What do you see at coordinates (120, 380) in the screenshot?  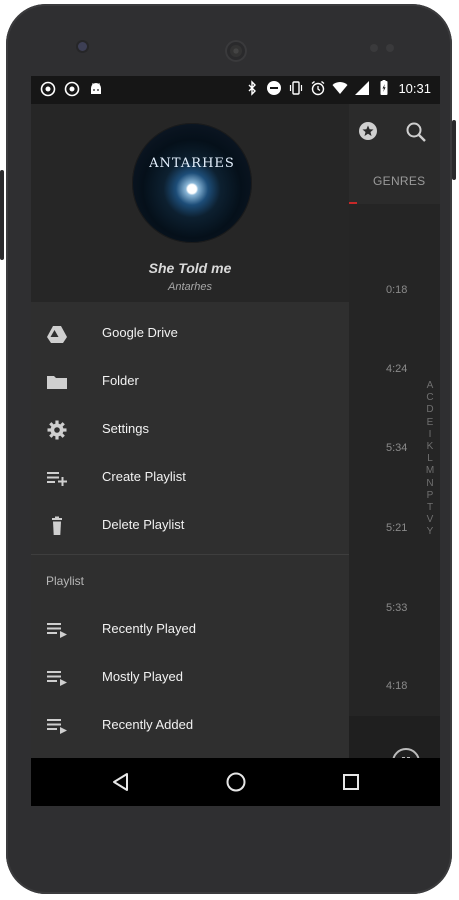 I see `menu-item-label: Folder` at bounding box center [120, 380].